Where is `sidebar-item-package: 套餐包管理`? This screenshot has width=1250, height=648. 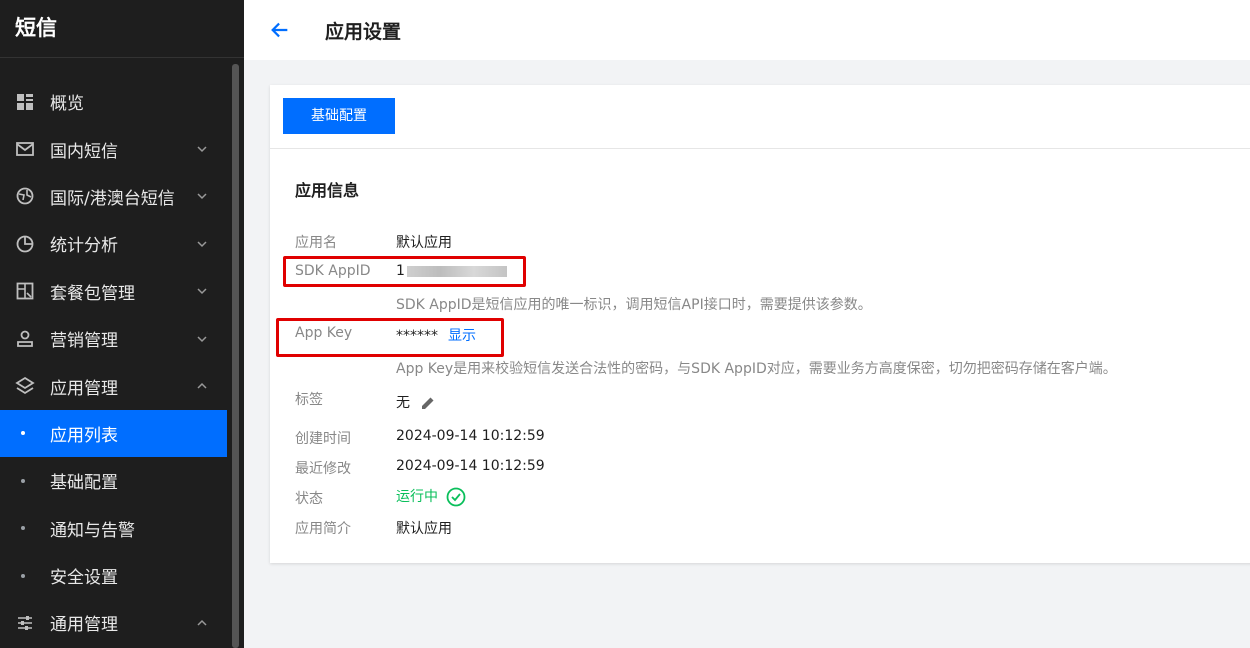
sidebar-item-package: 套餐包管理 is located at coordinates (115, 291).